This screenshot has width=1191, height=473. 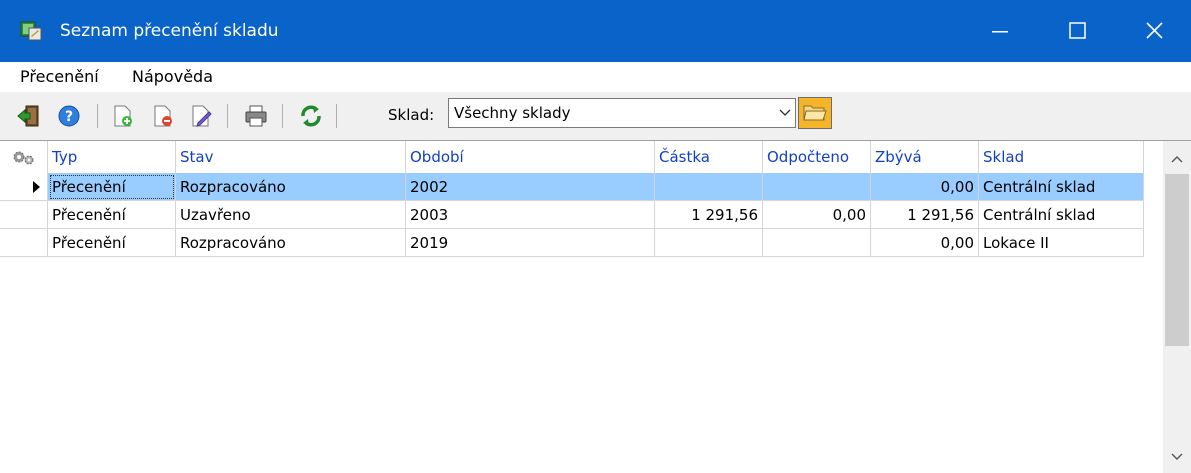 I want to click on refresh-icon, so click(x=311, y=116).